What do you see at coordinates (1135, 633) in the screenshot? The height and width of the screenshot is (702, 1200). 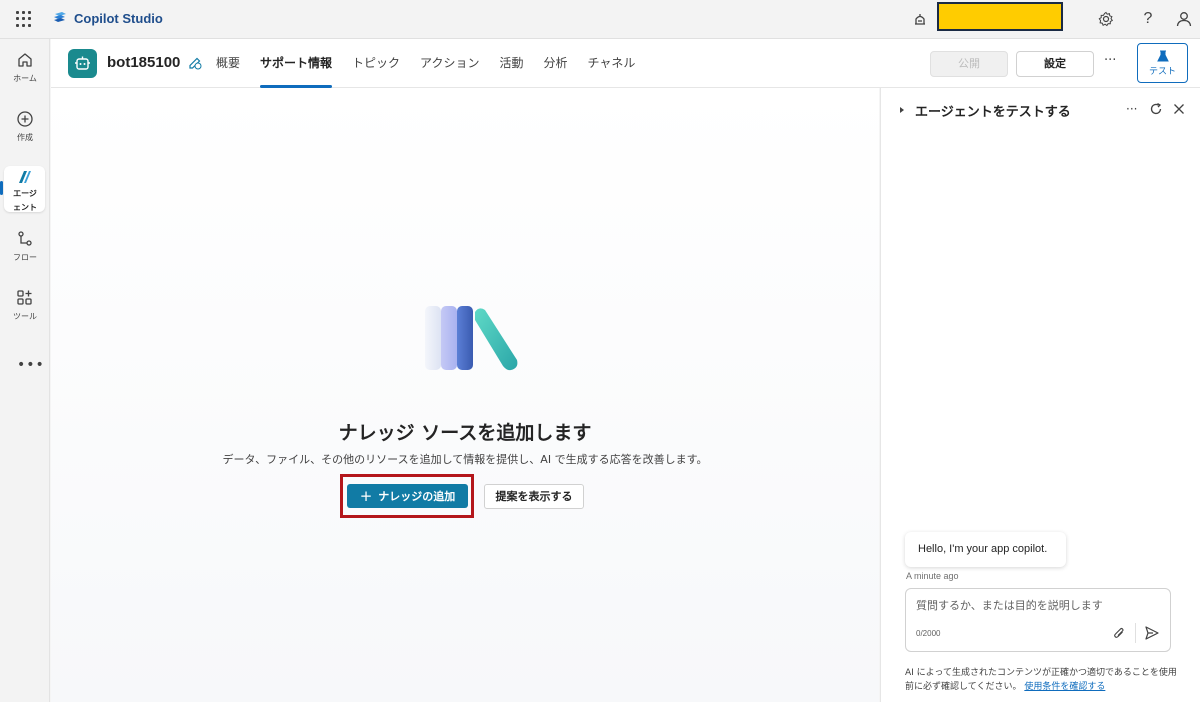 I see `composer-divider` at bounding box center [1135, 633].